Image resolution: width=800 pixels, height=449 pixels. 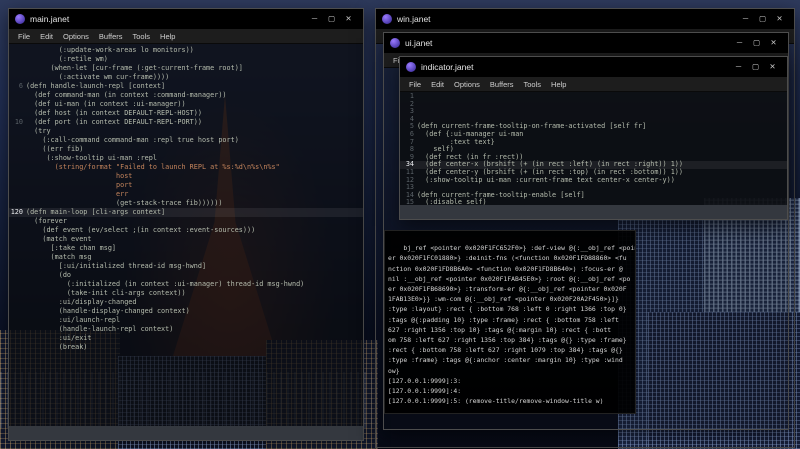 I want to click on code-line: (:activate wm cur-frame)))), so click(x=186, y=77).